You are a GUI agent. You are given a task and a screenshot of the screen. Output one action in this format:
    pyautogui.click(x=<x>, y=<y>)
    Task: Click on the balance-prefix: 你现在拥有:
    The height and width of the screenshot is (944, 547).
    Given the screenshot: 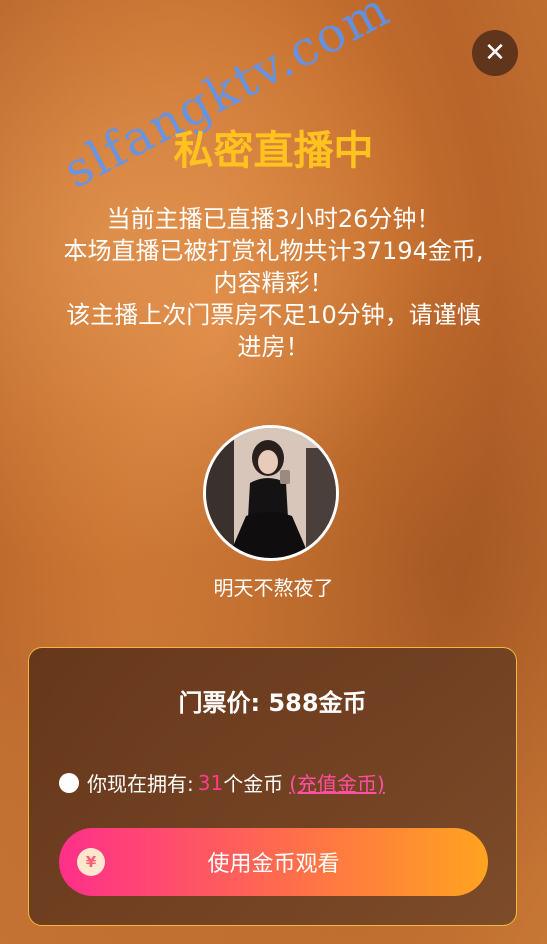 What is the action you would take?
    pyautogui.click(x=140, y=784)
    